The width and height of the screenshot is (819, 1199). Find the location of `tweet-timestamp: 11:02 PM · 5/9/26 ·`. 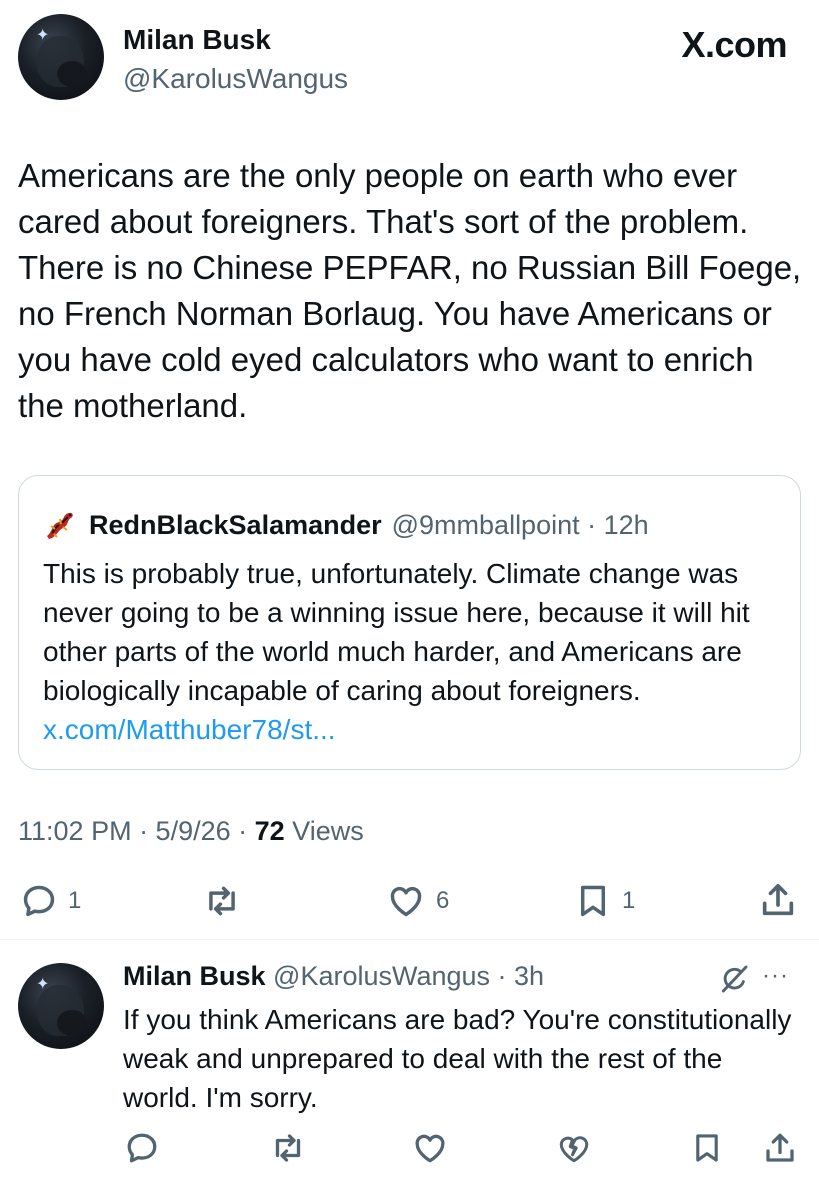

tweet-timestamp: 11:02 PM · 5/9/26 · is located at coordinates (136, 831).